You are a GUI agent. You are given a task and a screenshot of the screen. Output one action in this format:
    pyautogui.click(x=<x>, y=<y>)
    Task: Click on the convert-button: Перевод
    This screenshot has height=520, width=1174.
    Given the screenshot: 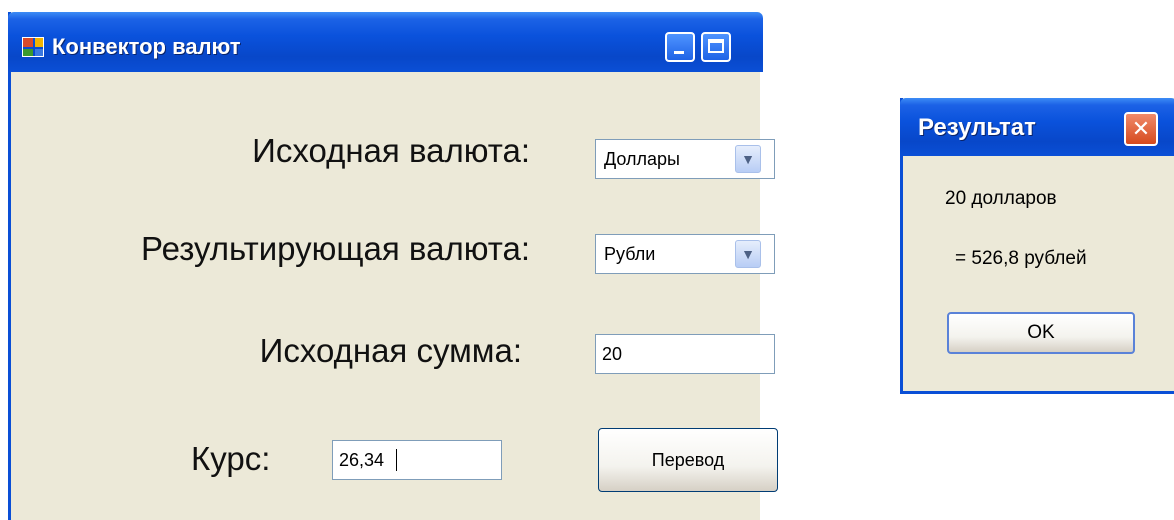 What is the action you would take?
    pyautogui.click(x=688, y=460)
    